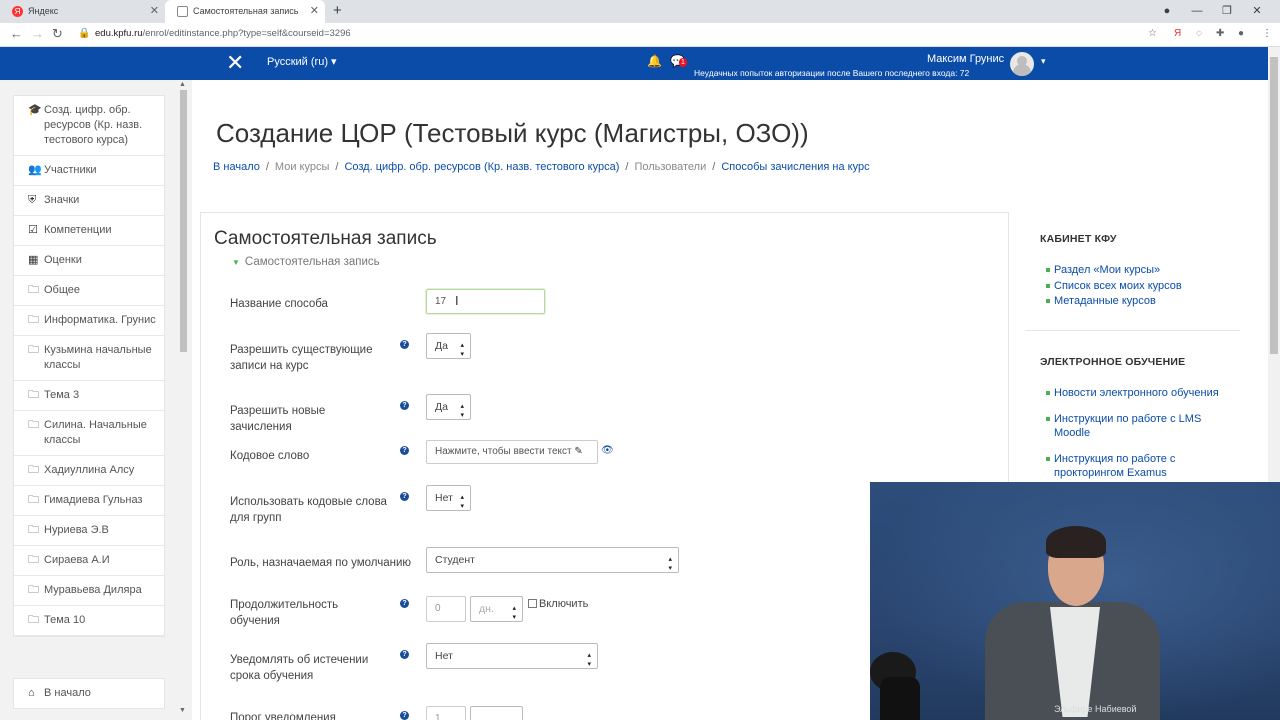 This screenshot has width=1280, height=720. What do you see at coordinates (337, 10) in the screenshot?
I see `new-tab-icon: +` at bounding box center [337, 10].